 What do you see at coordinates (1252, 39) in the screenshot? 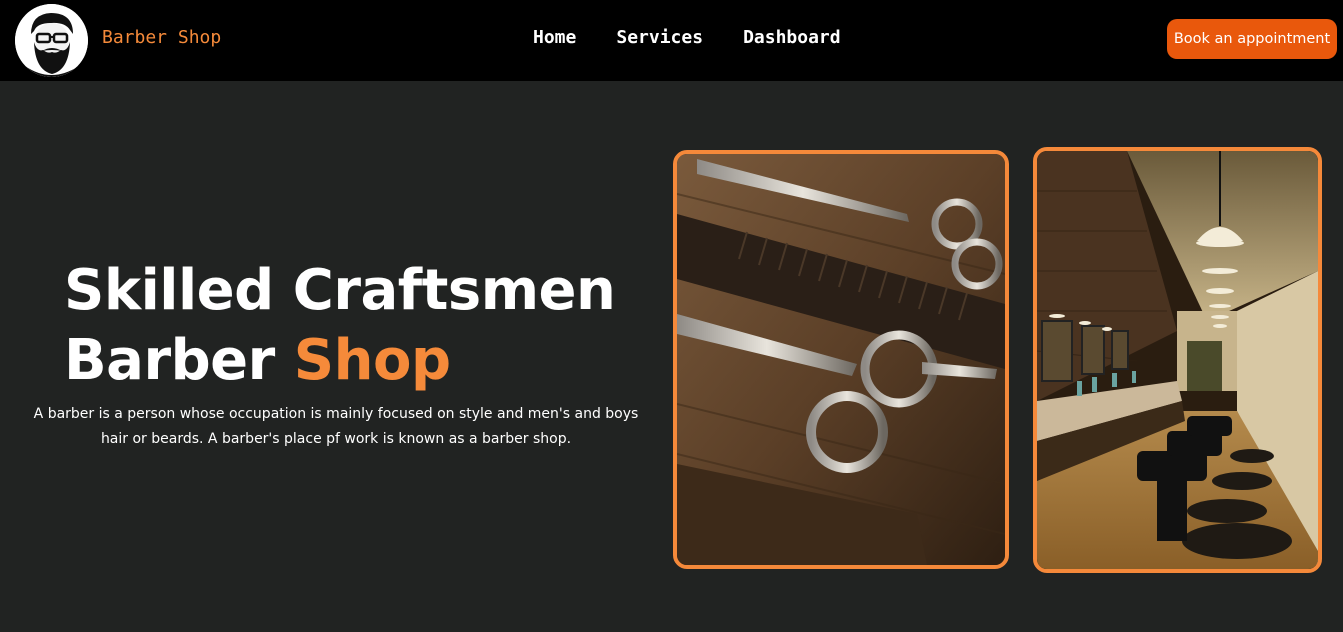
I see `book-appointment-button: Book an appointment` at bounding box center [1252, 39].